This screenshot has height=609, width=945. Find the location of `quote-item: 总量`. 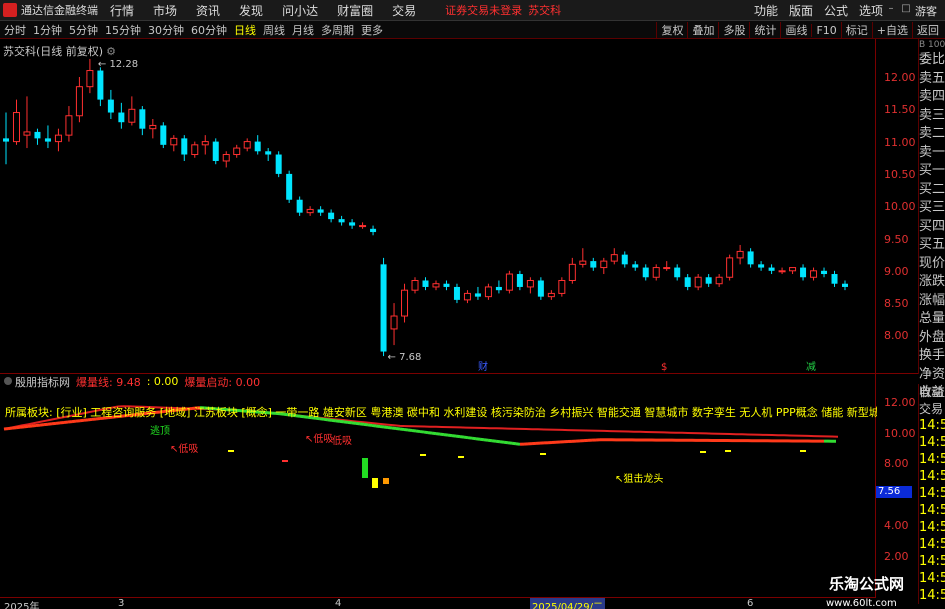

quote-item: 总量 is located at coordinates (932, 319).